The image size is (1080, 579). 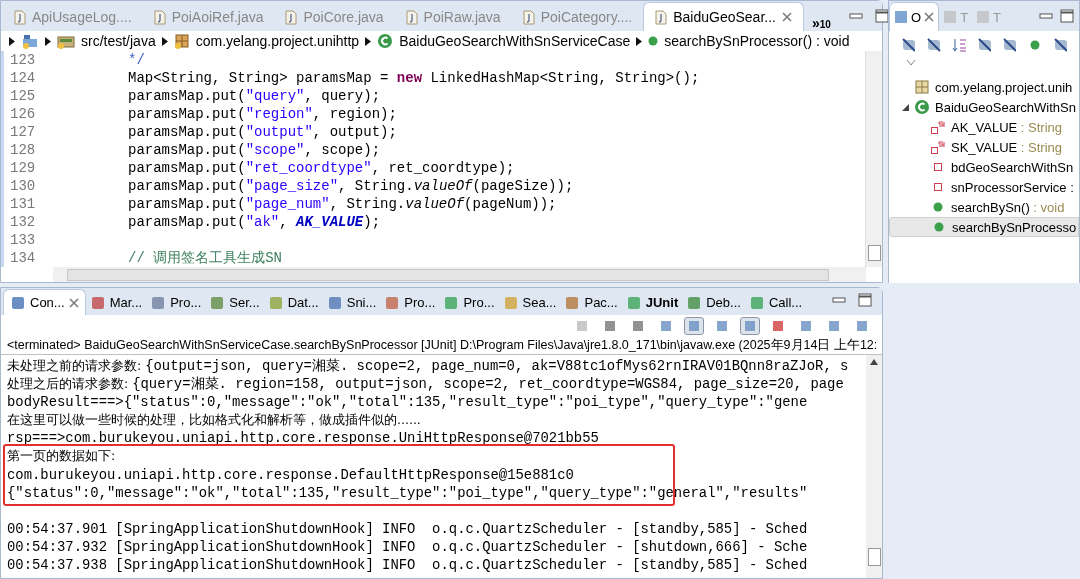 I want to click on breadcrumb-item: searchBySnProcessor() : void, so click(x=757, y=41).